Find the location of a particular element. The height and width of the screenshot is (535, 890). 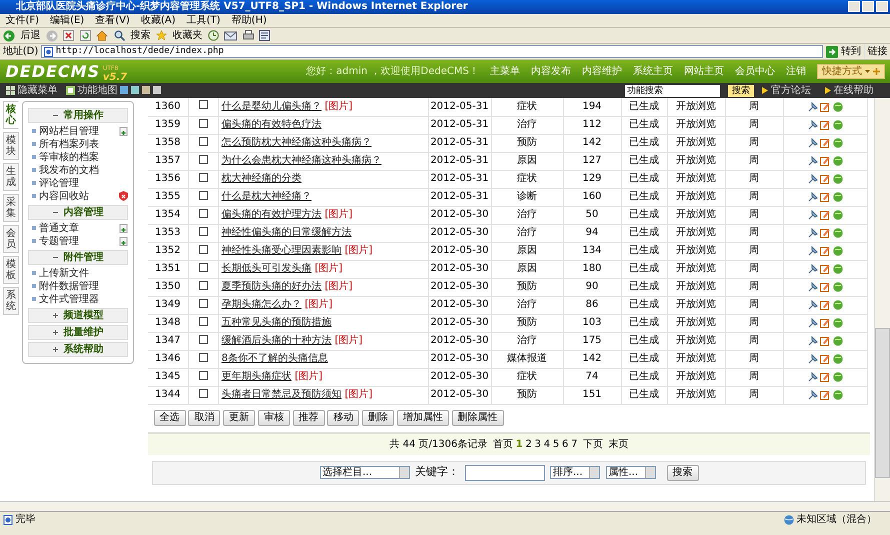

page-link: 1 is located at coordinates (519, 444).